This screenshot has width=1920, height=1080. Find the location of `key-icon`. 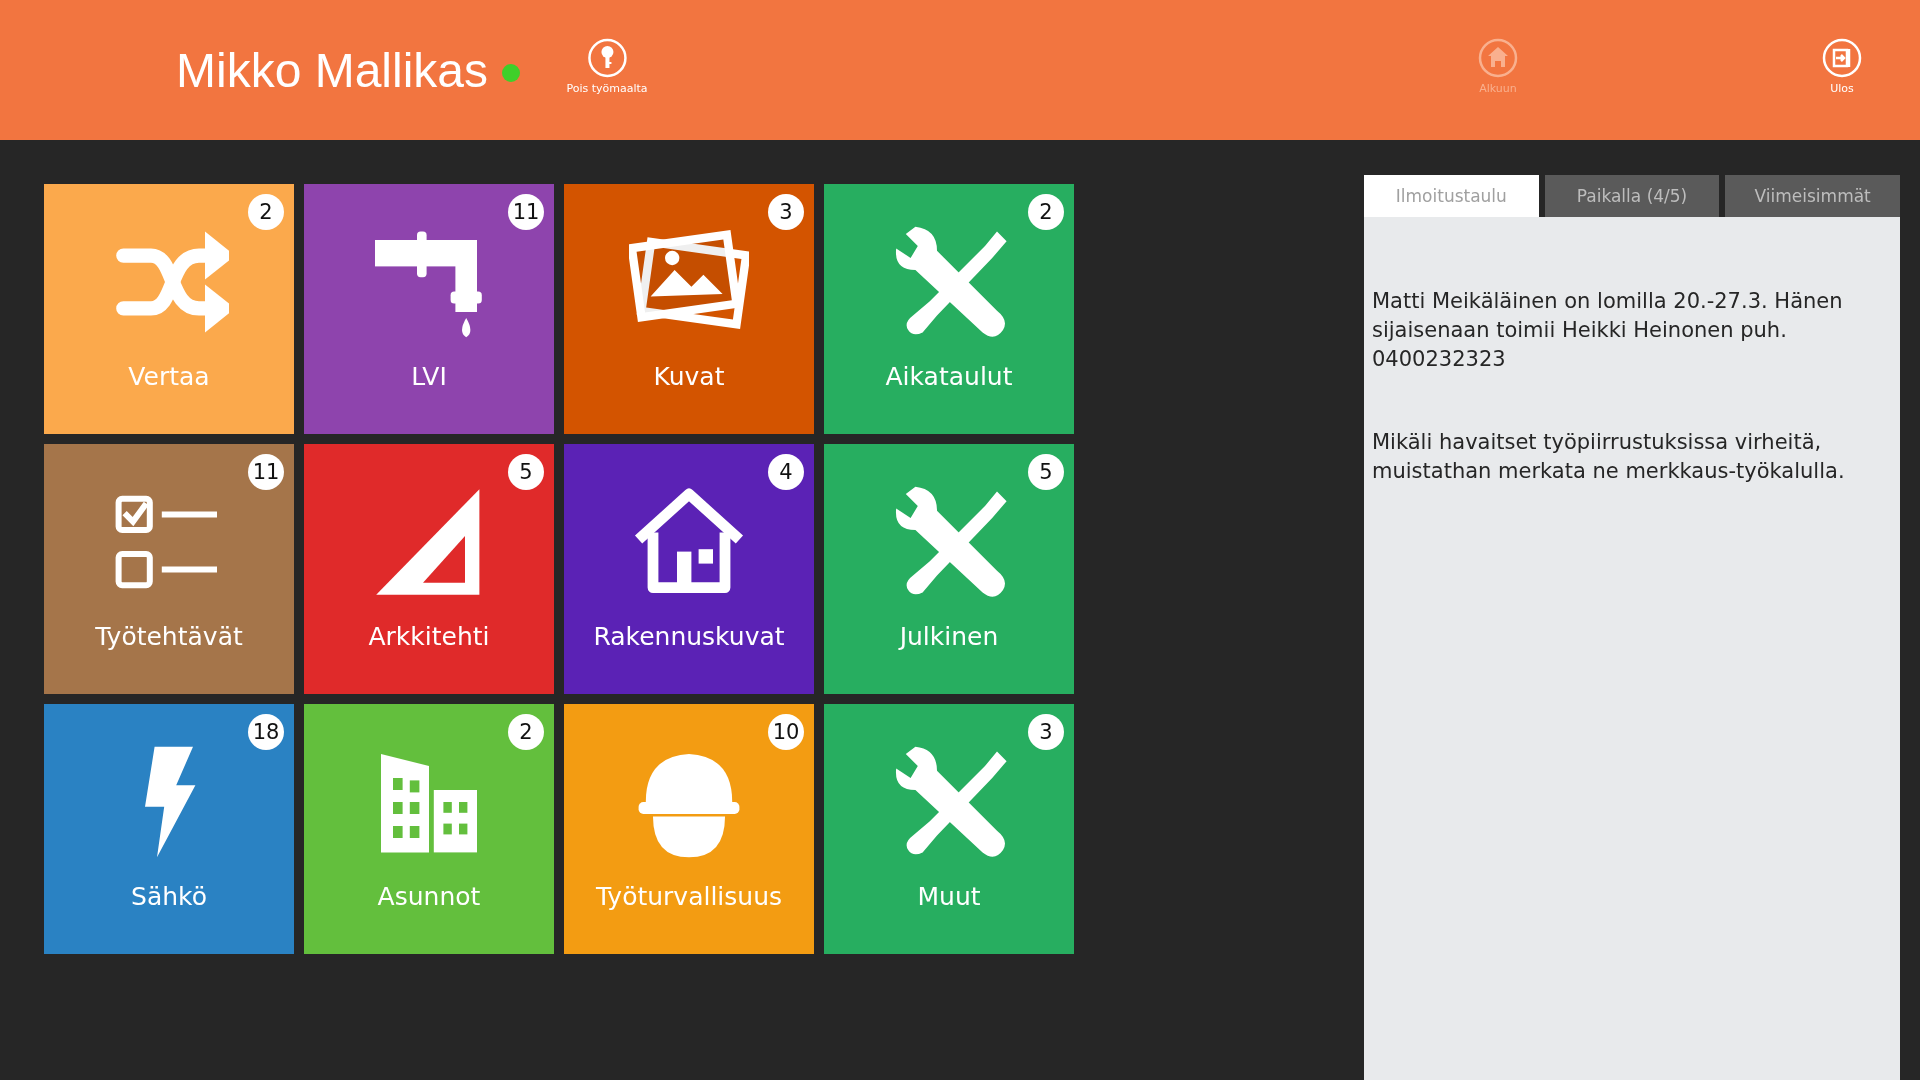

key-icon is located at coordinates (607, 58).